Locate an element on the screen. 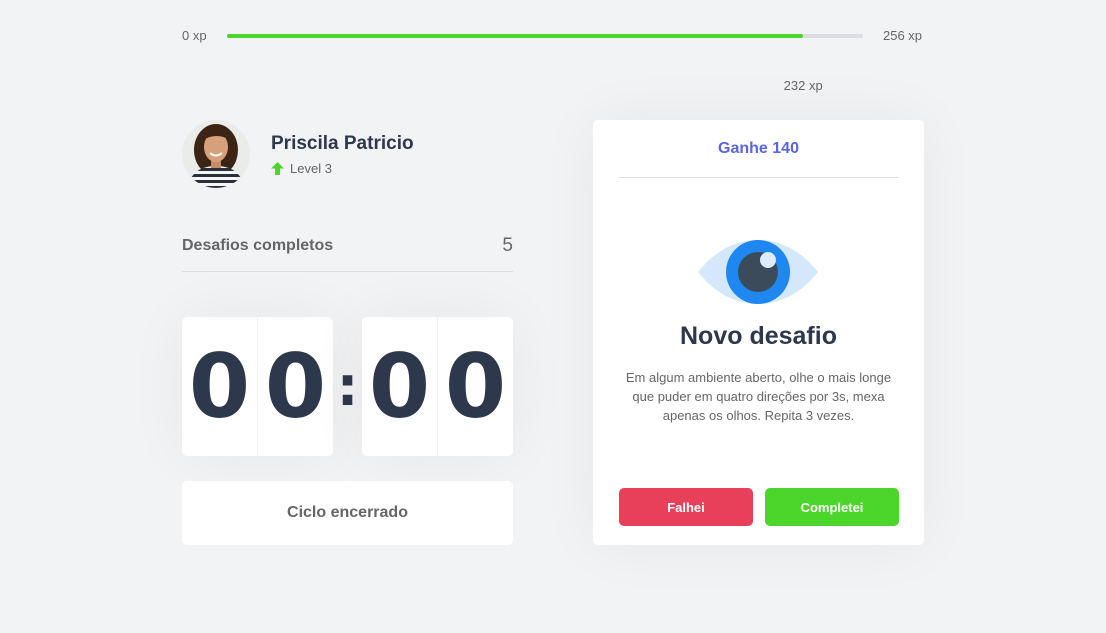 Image resolution: width=1106 pixels, height=633 pixels. xp-min-label: 0 xp is located at coordinates (194, 35).